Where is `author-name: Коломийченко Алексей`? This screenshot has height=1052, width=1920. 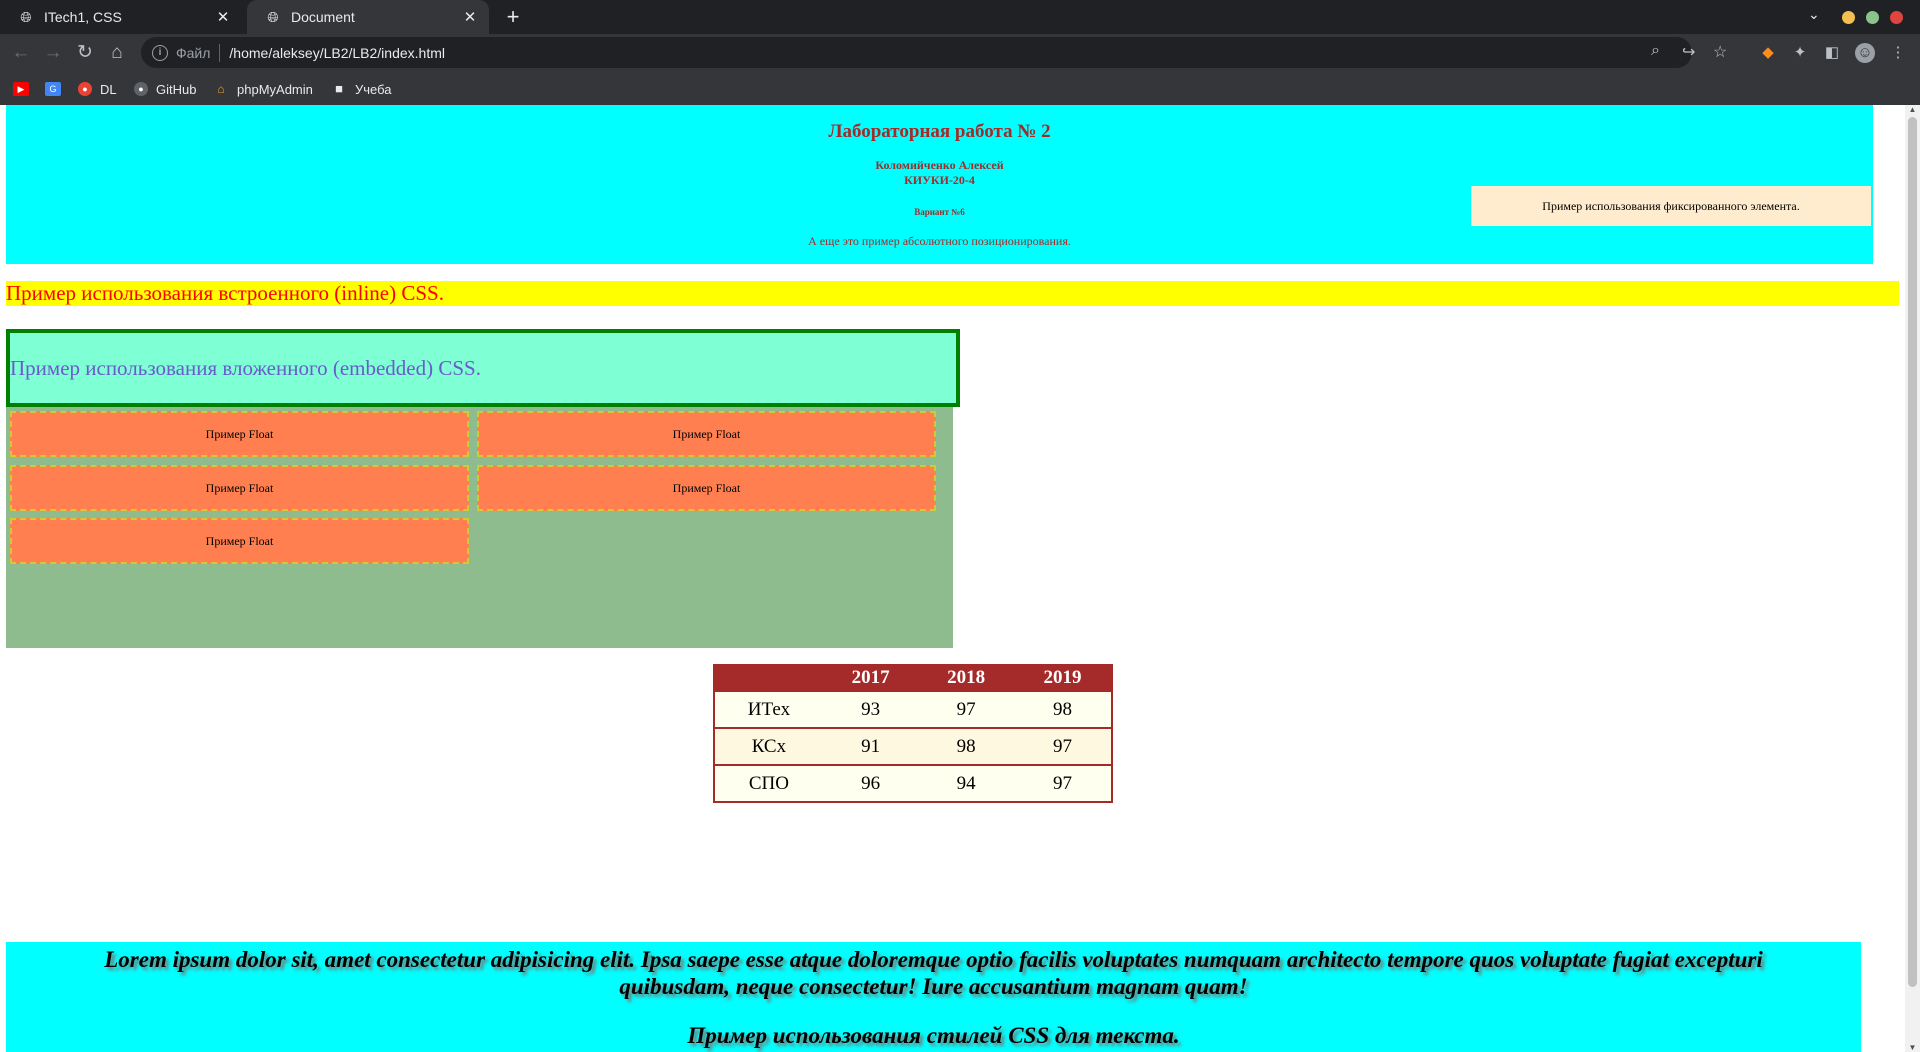 author-name: Коломийченко Алексей is located at coordinates (939, 165).